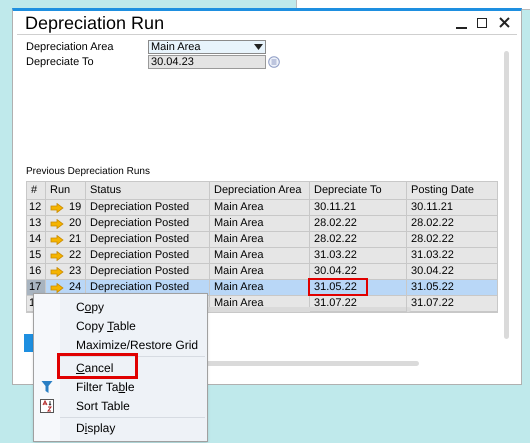 The width and height of the screenshot is (530, 443). Describe the element at coordinates (96, 428) in the screenshot. I see `menu-item: Display` at that location.